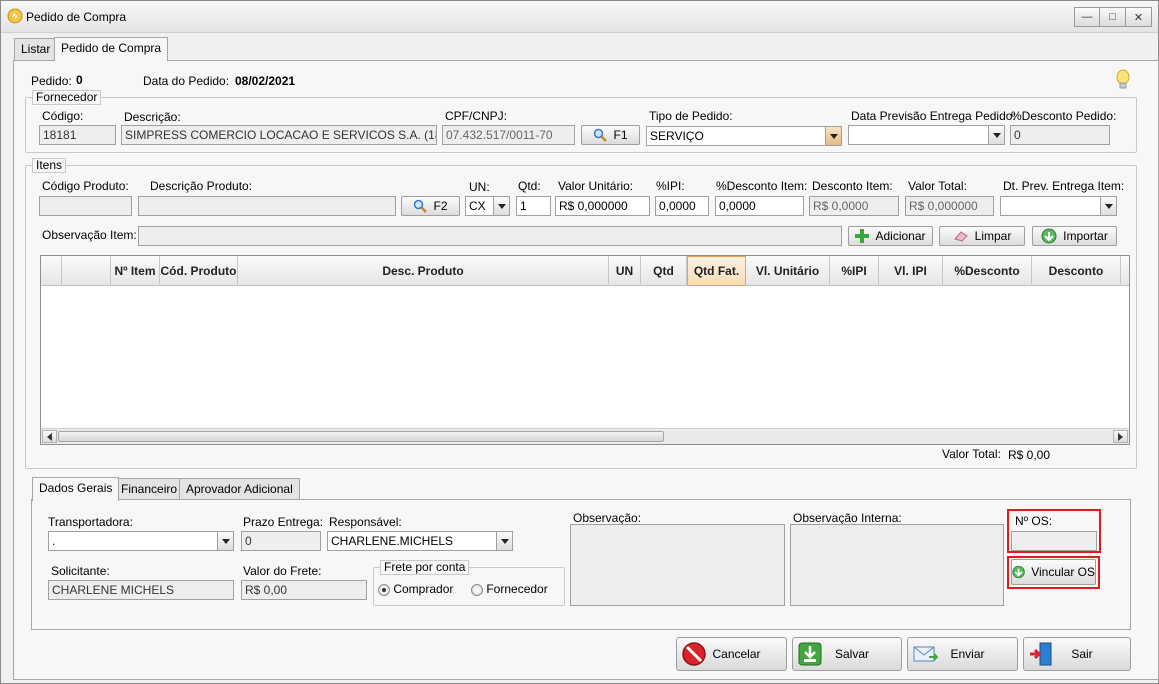  I want to click on tab-dados-gerais: Dados Gerais, so click(76, 489).